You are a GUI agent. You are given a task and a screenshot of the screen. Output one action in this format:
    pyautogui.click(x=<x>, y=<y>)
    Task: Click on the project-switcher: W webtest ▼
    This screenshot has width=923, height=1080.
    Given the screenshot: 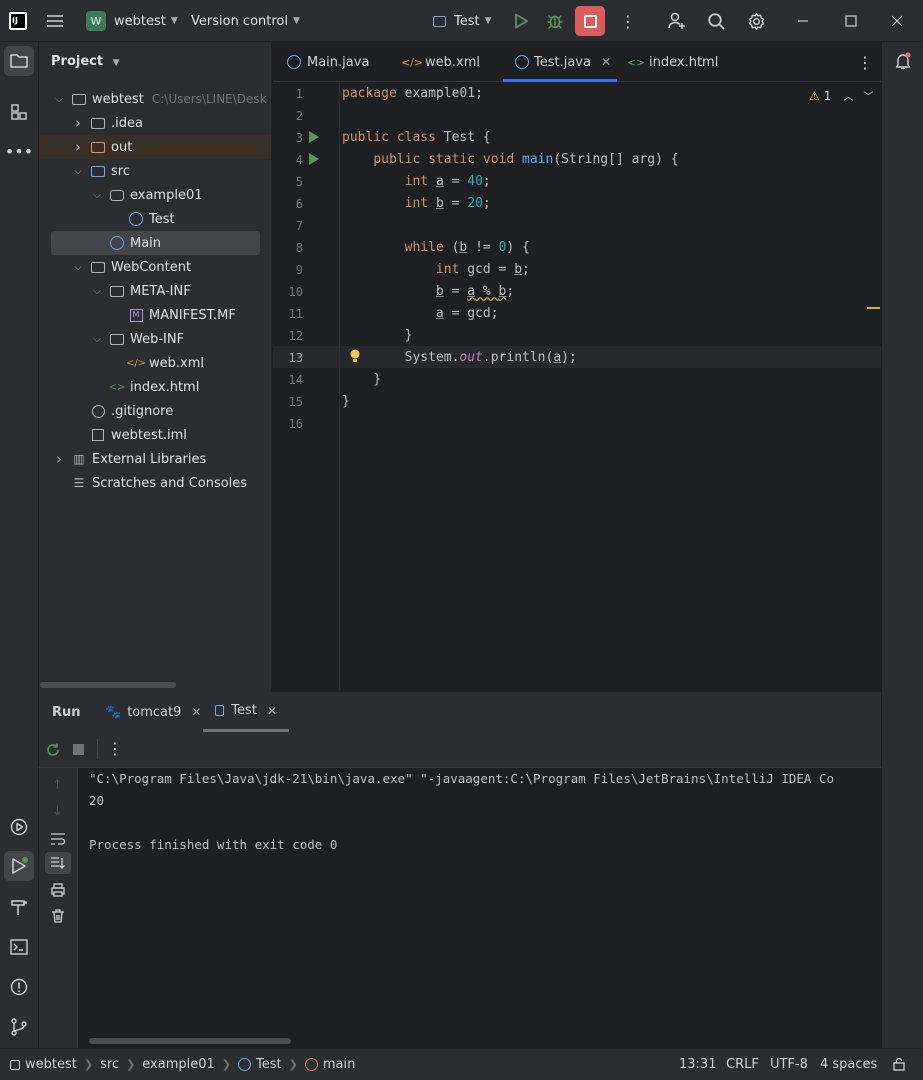 What is the action you would take?
    pyautogui.click(x=132, y=21)
    